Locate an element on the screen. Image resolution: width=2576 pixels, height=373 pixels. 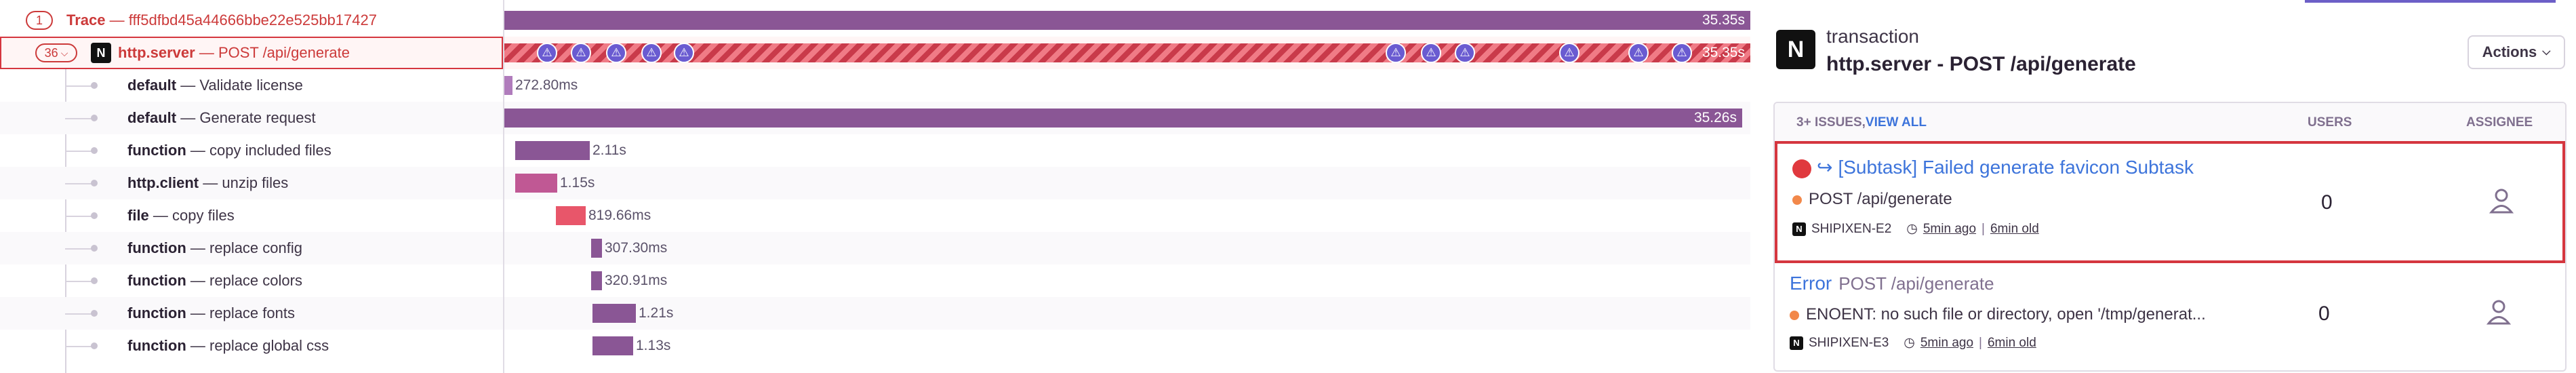
span-duration: 35.26s is located at coordinates (1715, 118).